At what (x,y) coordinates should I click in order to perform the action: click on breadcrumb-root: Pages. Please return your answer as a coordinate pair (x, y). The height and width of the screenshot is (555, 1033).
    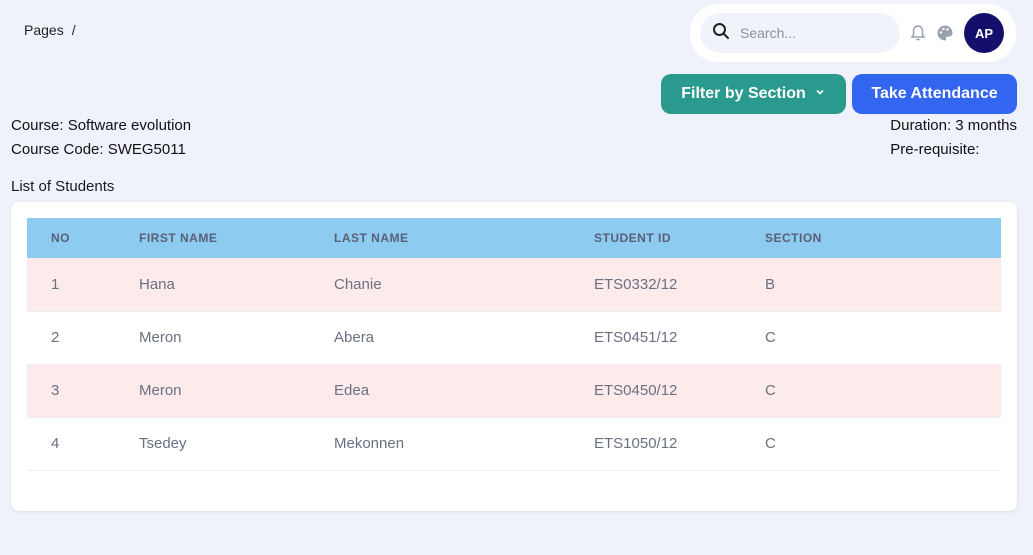
    Looking at the image, I should click on (44, 30).